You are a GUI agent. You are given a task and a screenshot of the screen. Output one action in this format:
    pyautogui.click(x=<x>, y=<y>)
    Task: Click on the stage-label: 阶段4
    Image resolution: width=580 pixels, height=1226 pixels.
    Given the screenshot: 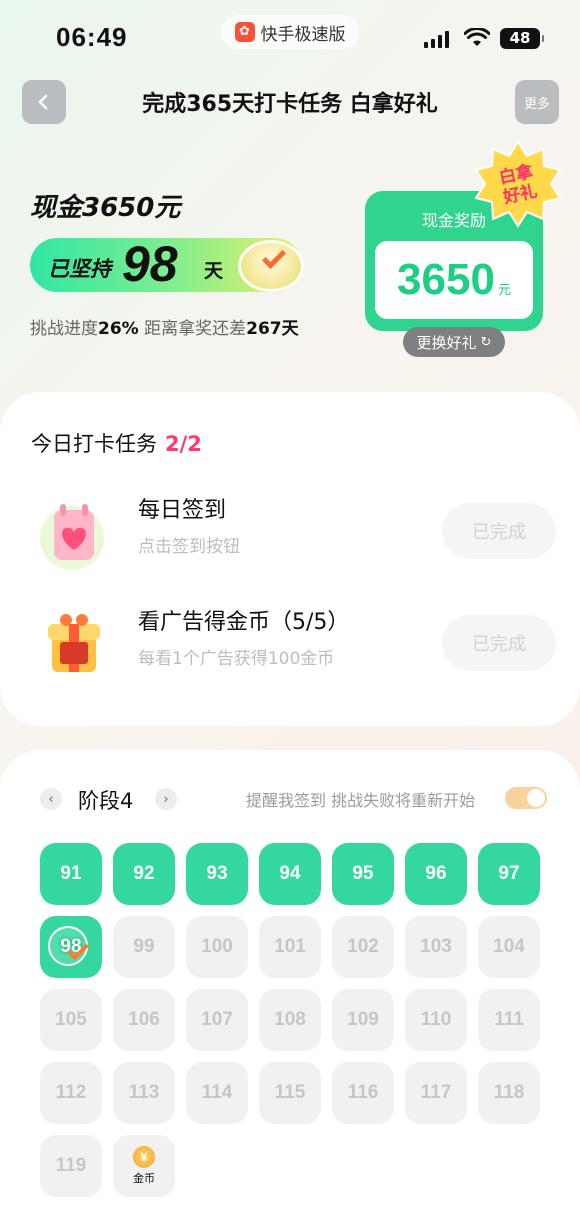 What is the action you would take?
    pyautogui.click(x=106, y=801)
    